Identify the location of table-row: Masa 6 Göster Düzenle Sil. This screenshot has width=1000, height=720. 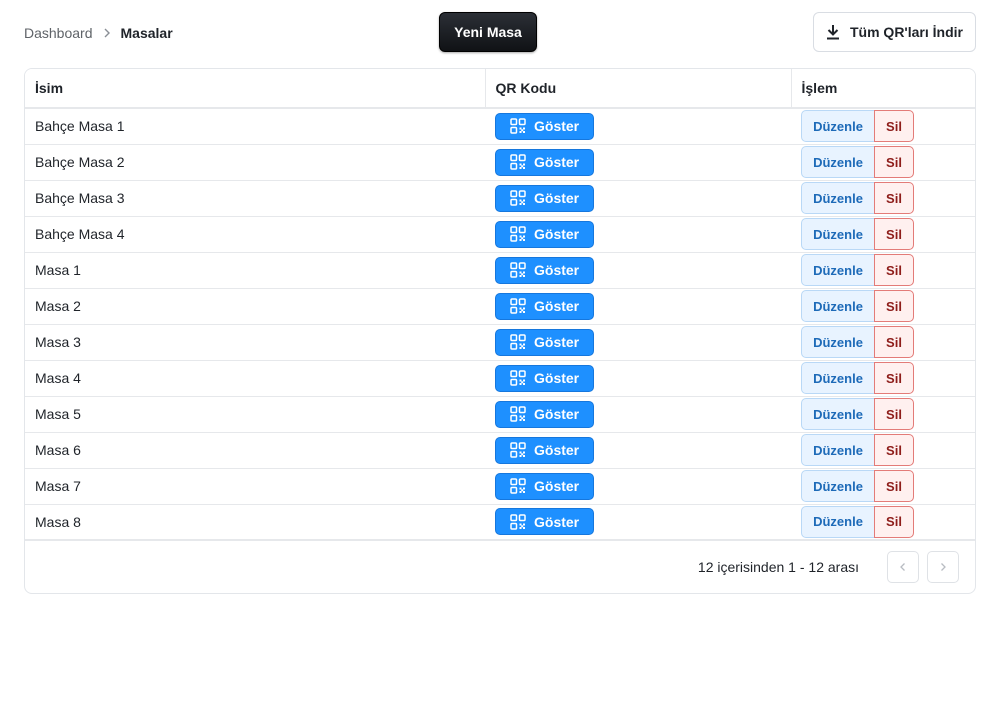
(500, 450).